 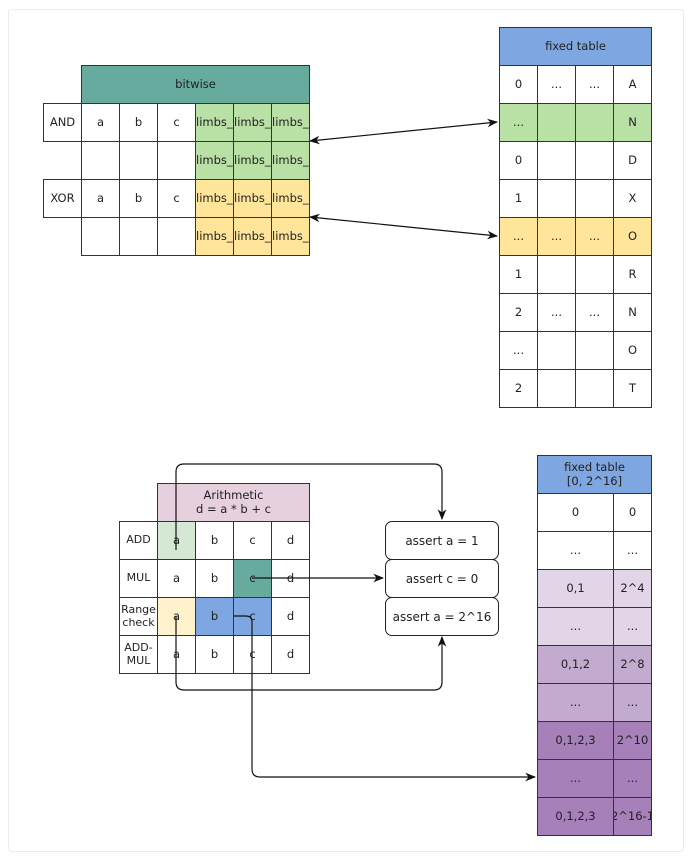 I want to click on range-table-cell: 0,1,2, so click(x=575, y=664).